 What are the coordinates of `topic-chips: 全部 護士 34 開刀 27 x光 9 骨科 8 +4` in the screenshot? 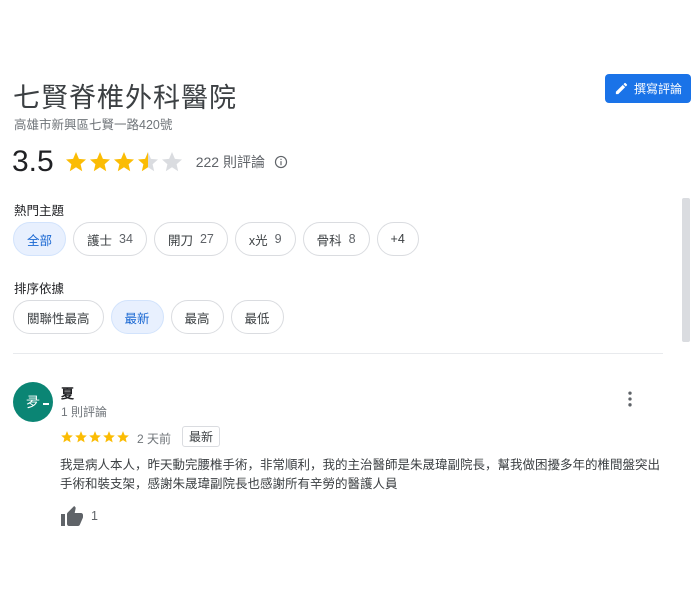 It's located at (216, 239).